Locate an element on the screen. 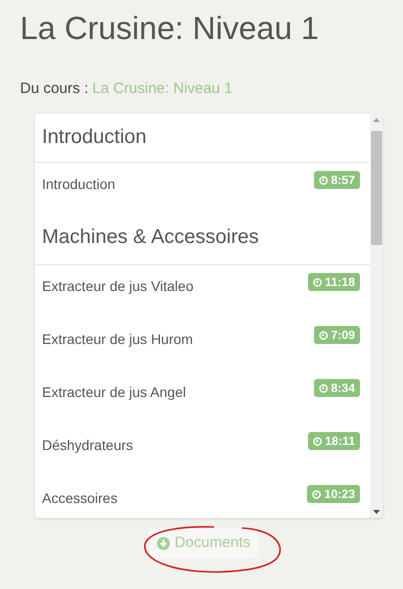 The image size is (403, 589). section-heading: Introduction is located at coordinates (94, 137).